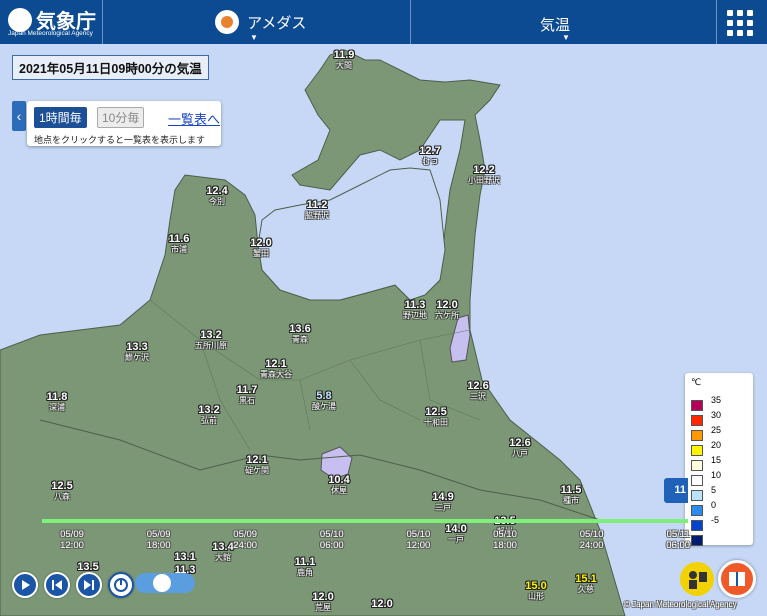  What do you see at coordinates (254, 37) in the screenshot?
I see `service-caret-icon: ▼` at bounding box center [254, 37].